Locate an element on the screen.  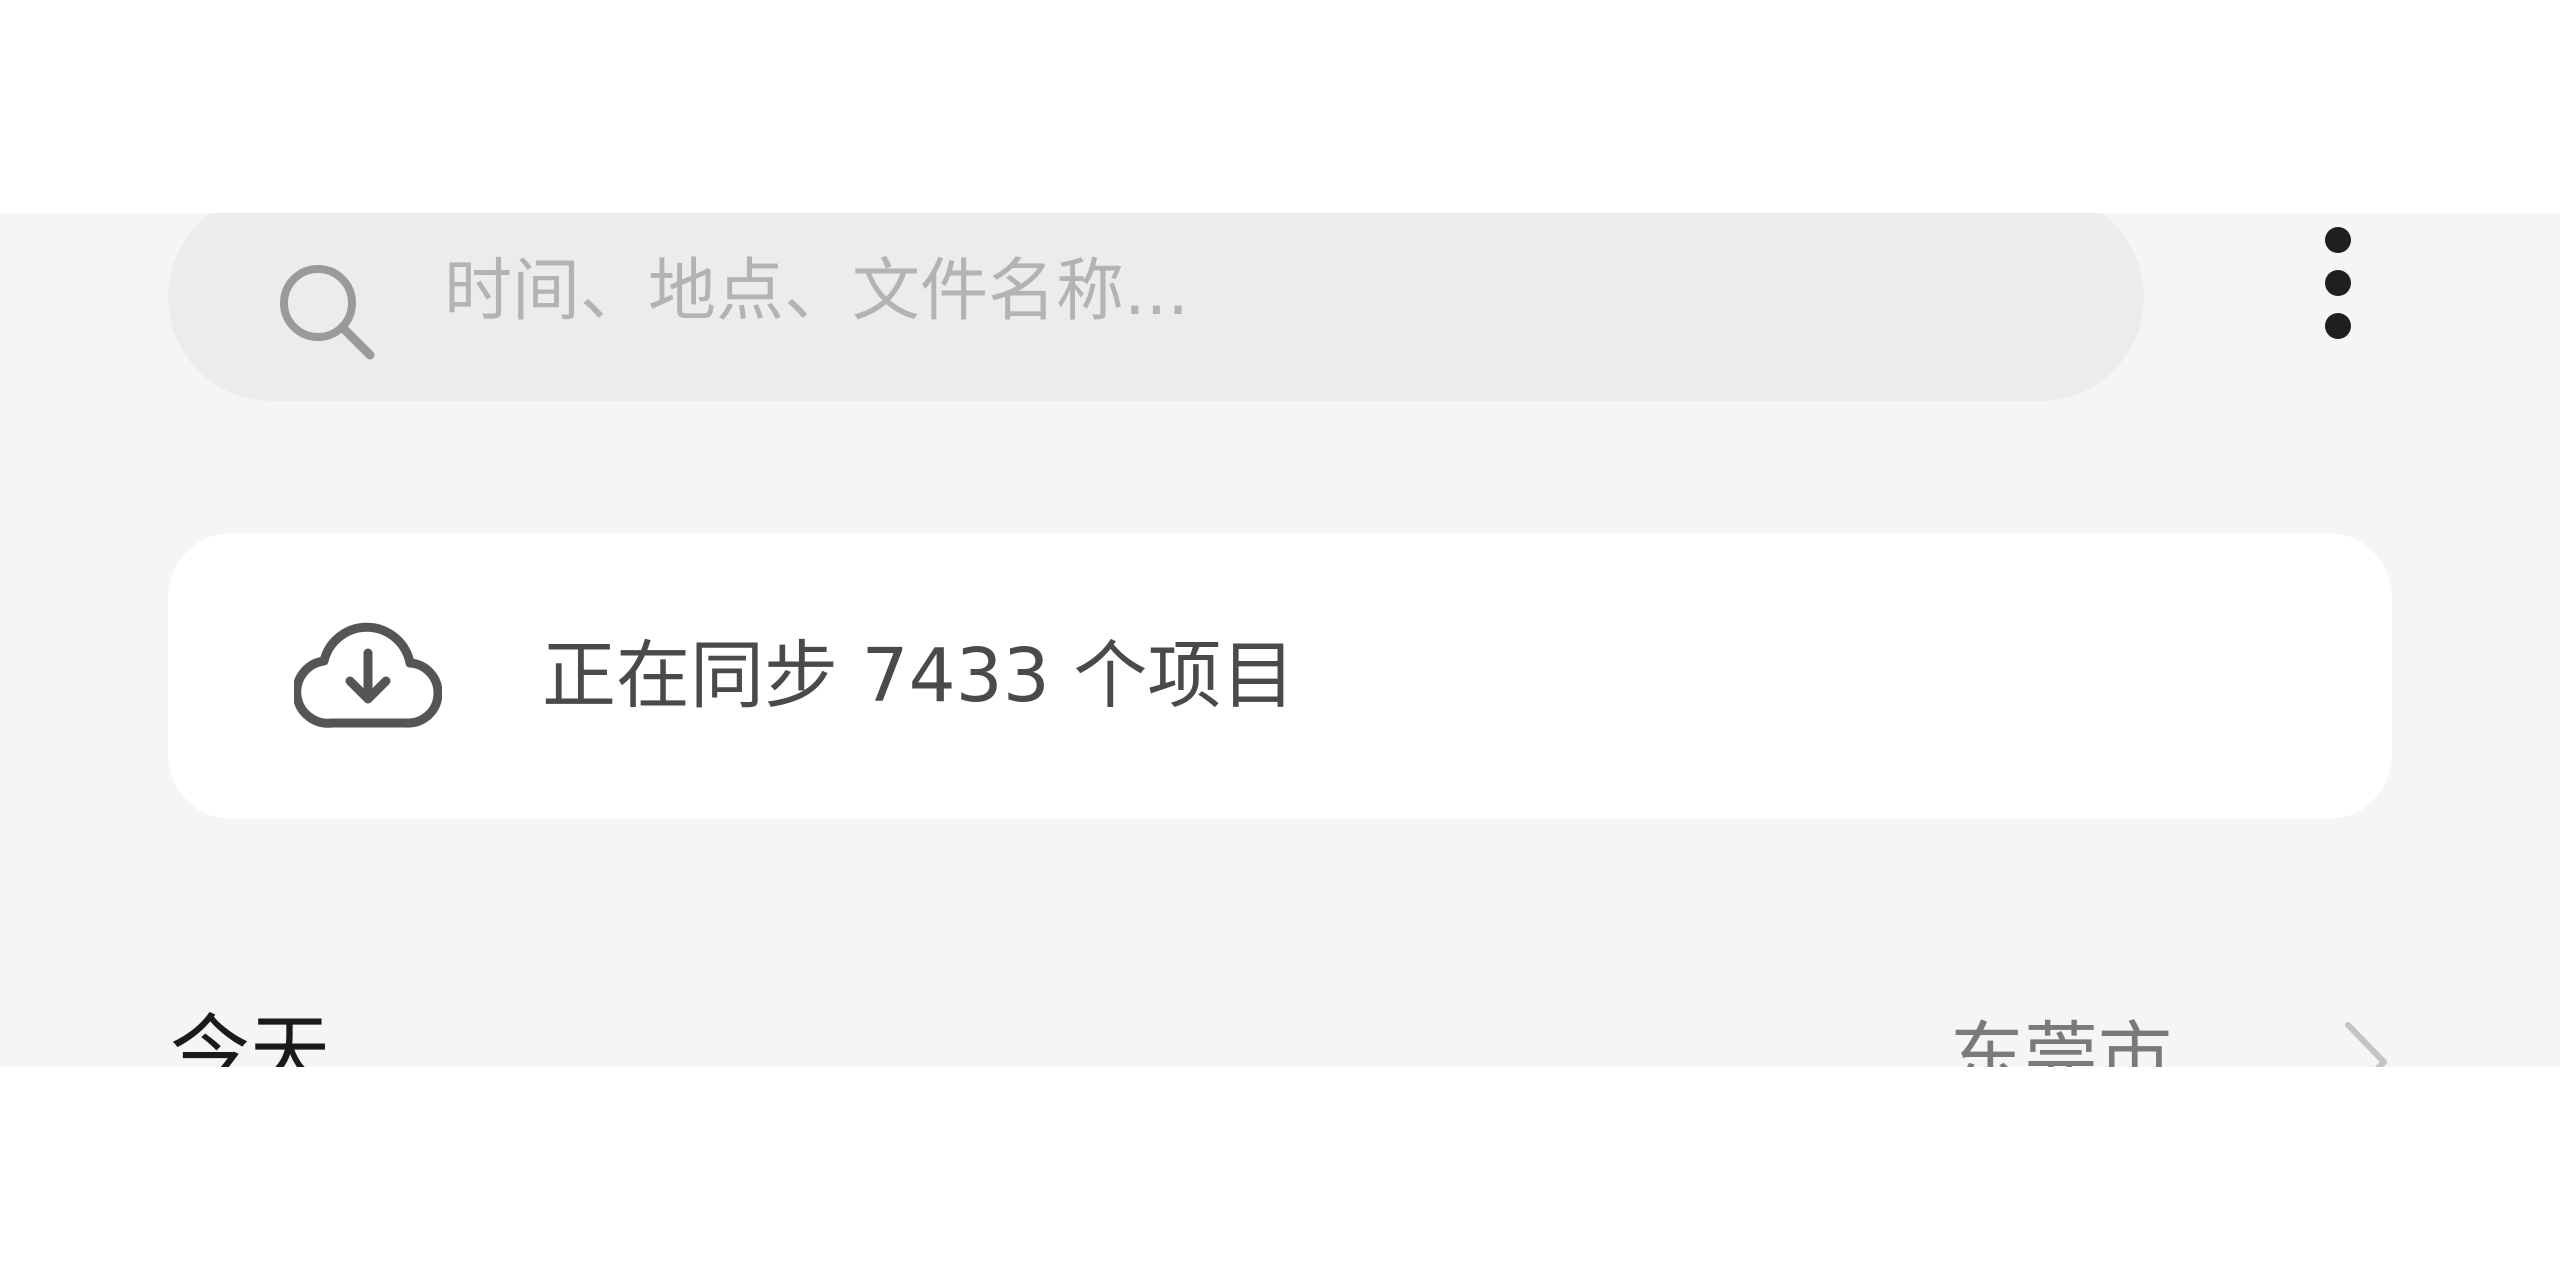
cloud-download-icon is located at coordinates (368, 675).